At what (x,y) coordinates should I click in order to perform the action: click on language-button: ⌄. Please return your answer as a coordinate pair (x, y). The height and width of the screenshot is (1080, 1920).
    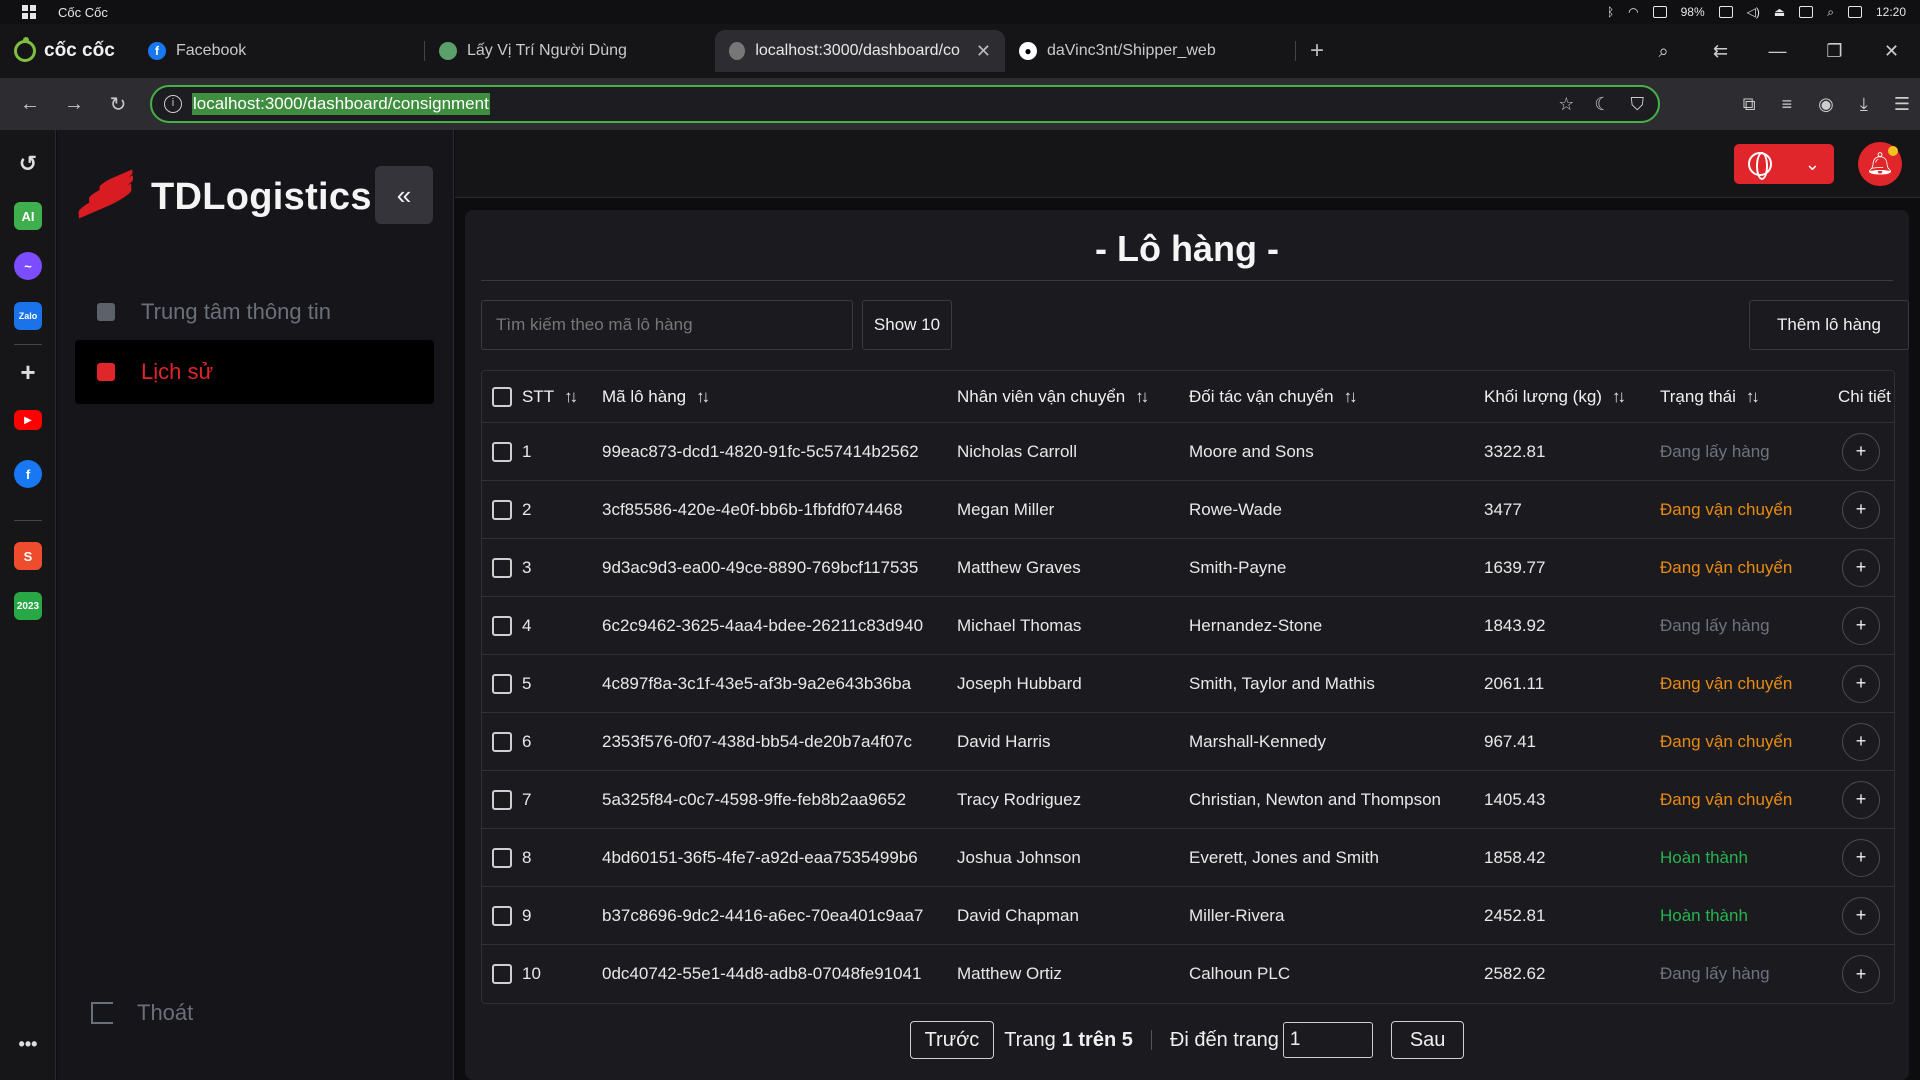
    Looking at the image, I should click on (1784, 164).